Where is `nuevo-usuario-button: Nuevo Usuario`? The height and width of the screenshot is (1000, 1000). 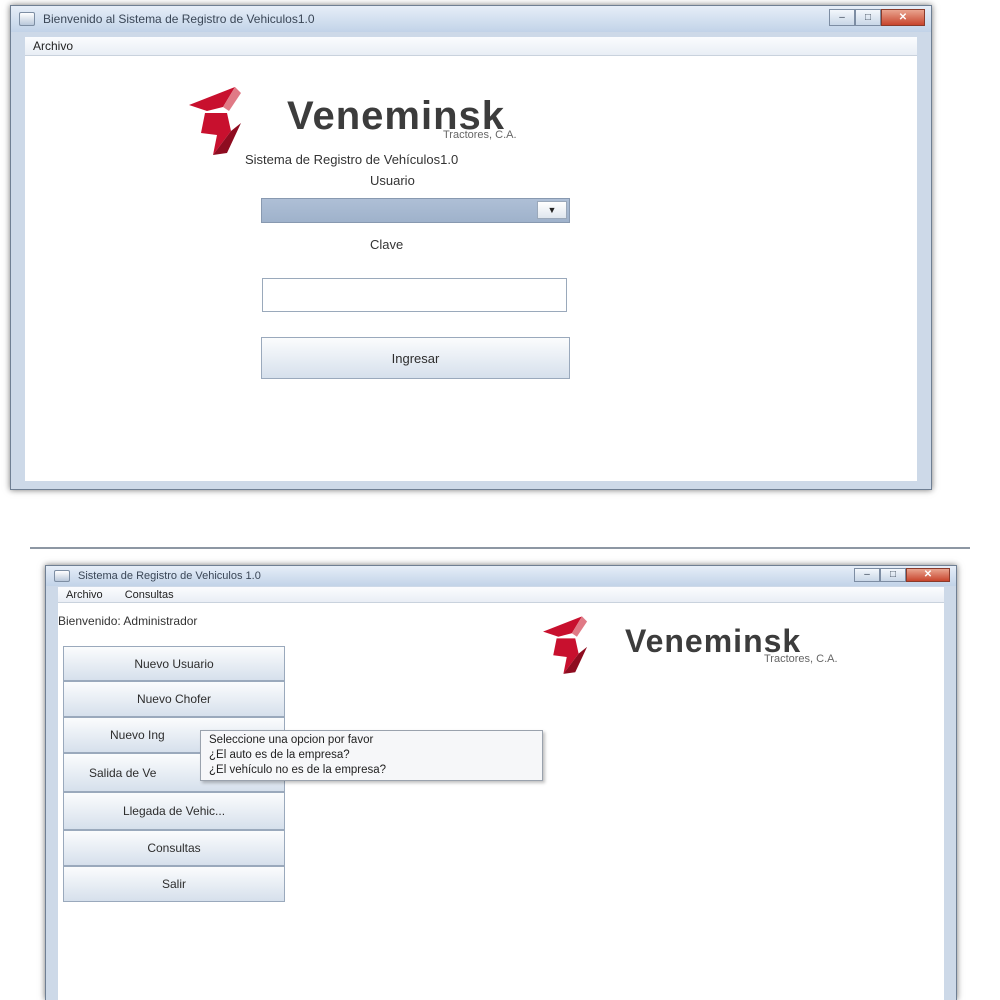
nuevo-usuario-button: Nuevo Usuario is located at coordinates (174, 663).